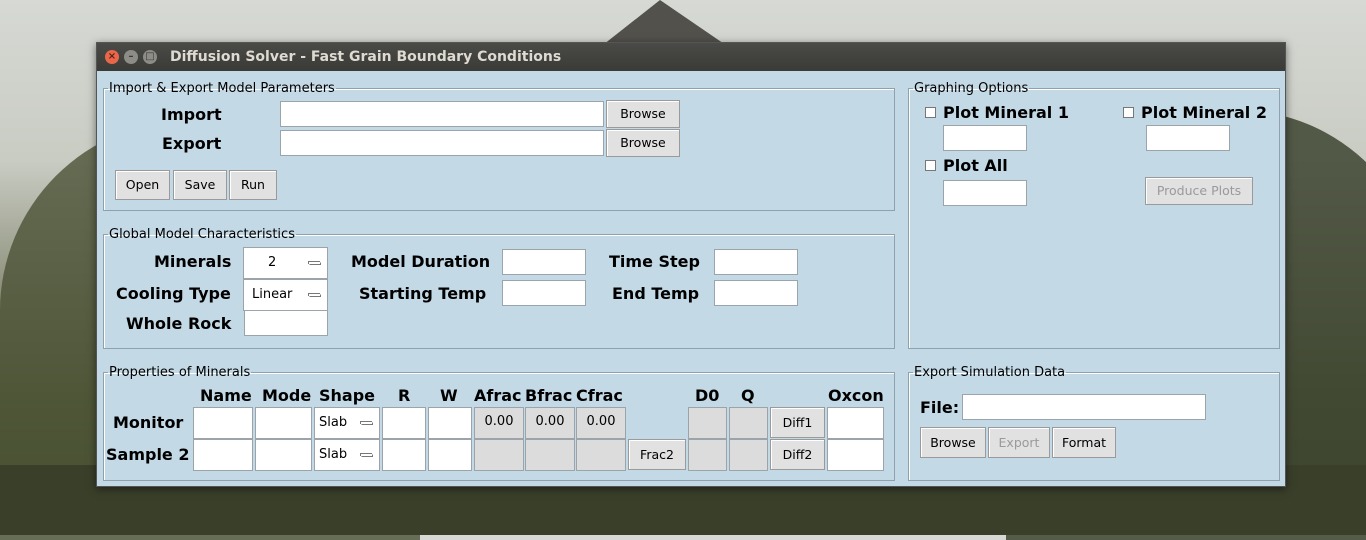  Describe the element at coordinates (985, 138) in the screenshot. I see `plot-mineral-1-input` at that location.